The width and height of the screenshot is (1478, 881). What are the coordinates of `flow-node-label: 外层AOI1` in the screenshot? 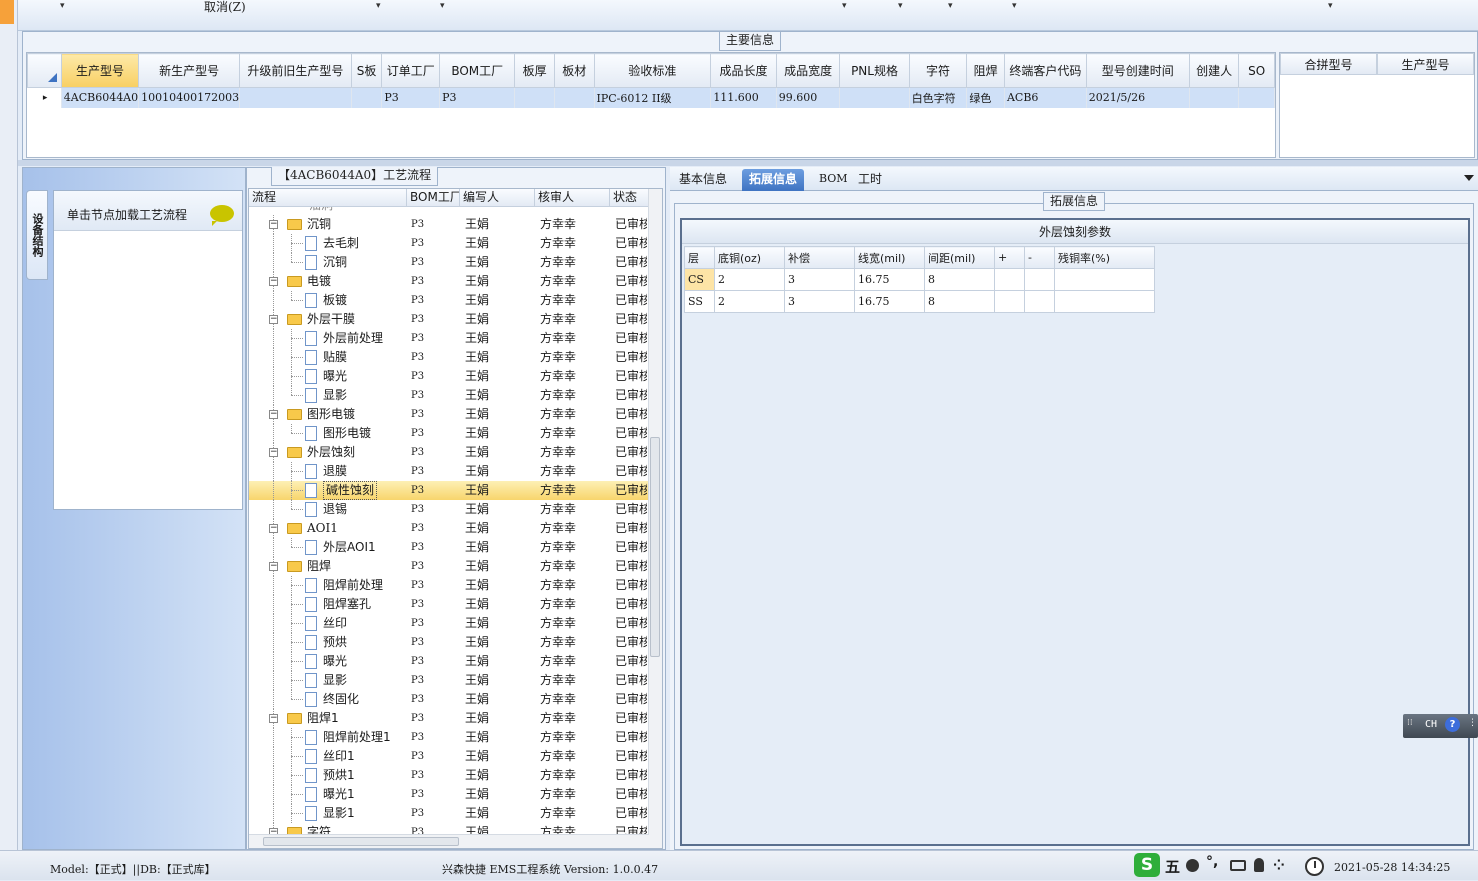 It's located at (349, 547).